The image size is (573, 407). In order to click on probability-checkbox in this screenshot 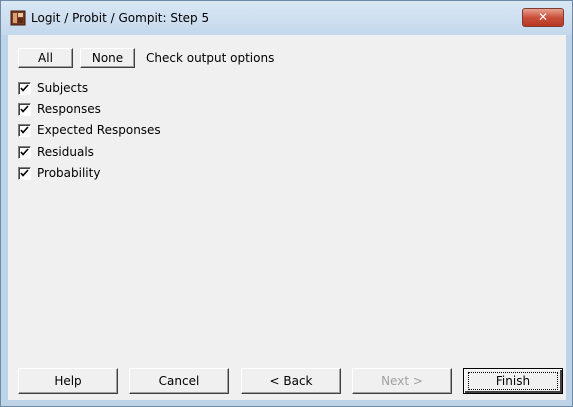, I will do `click(24, 173)`.